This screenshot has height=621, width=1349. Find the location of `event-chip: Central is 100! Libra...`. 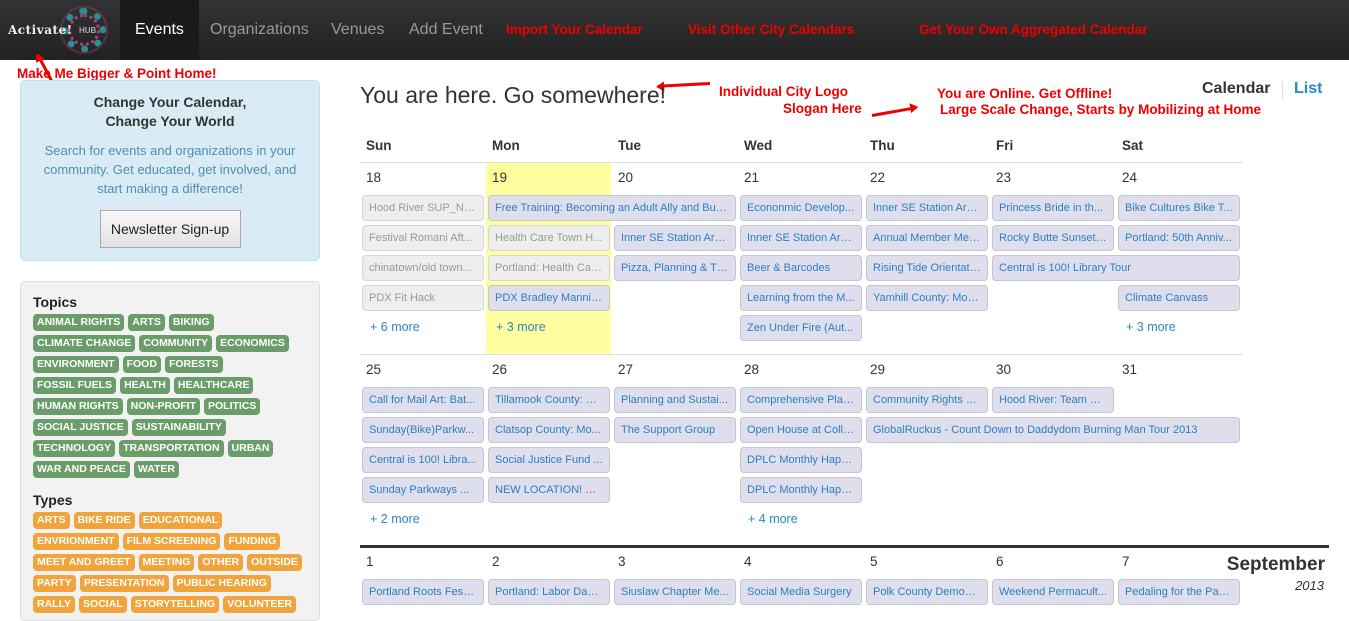

event-chip: Central is 100! Libra... is located at coordinates (423, 460).